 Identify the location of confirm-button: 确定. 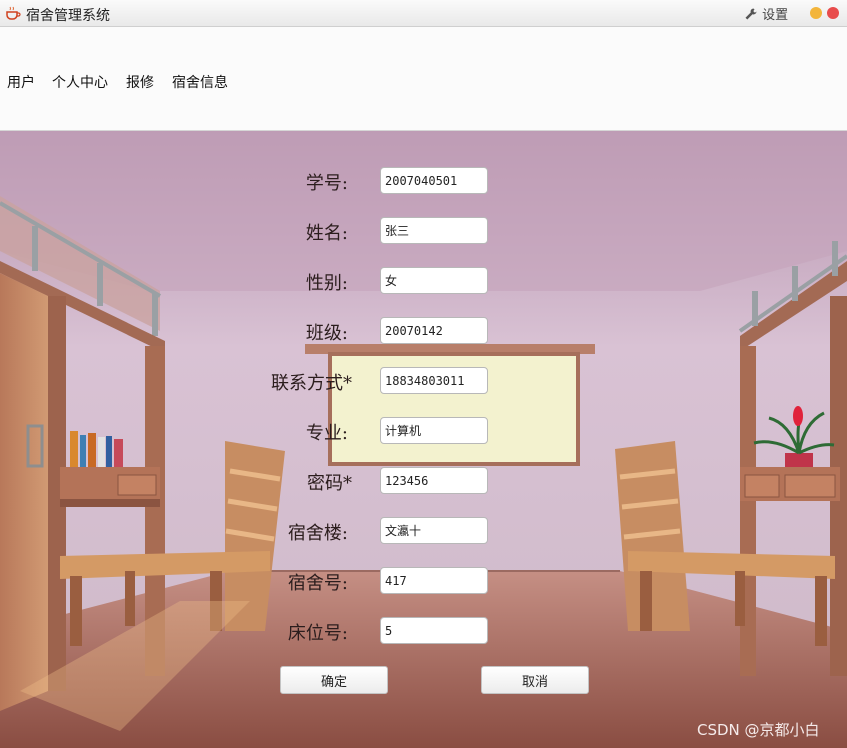
(334, 680).